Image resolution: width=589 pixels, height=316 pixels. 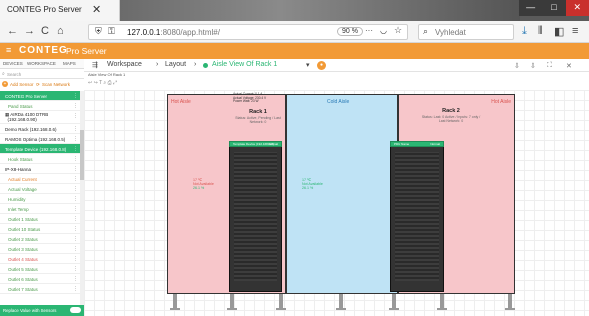 I want to click on tree-item: Actual Current ⋮, so click(x=40, y=179).